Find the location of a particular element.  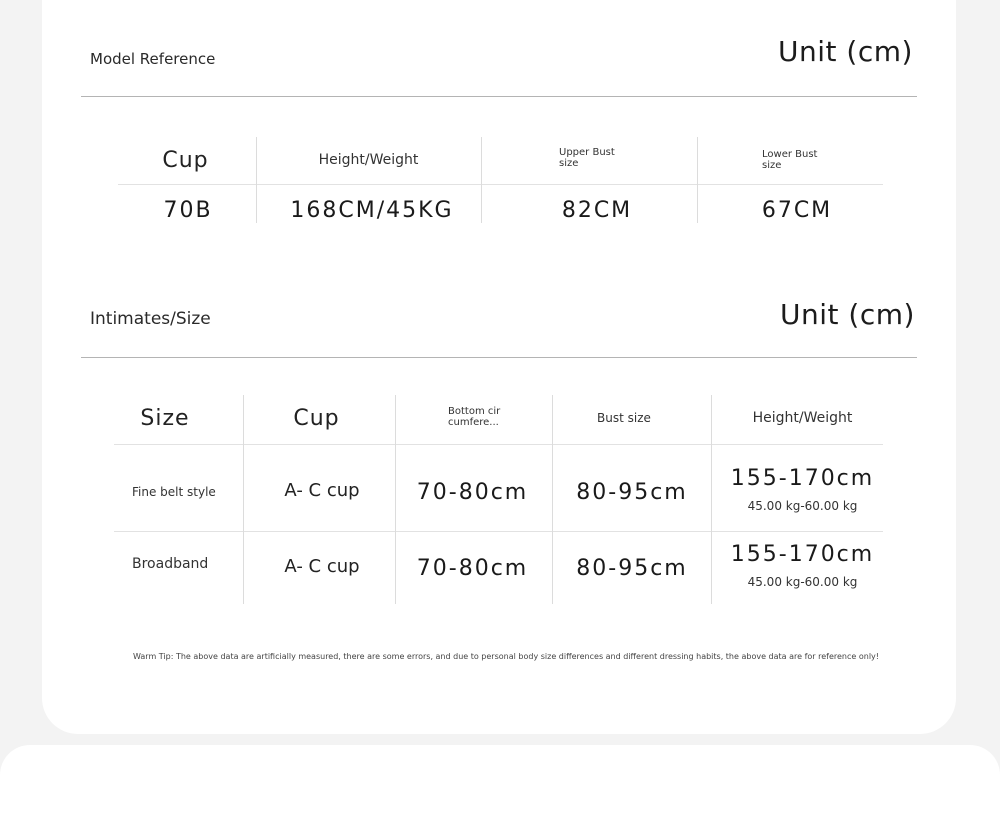

model-unit-label: Unit (cm) is located at coordinates (845, 51).